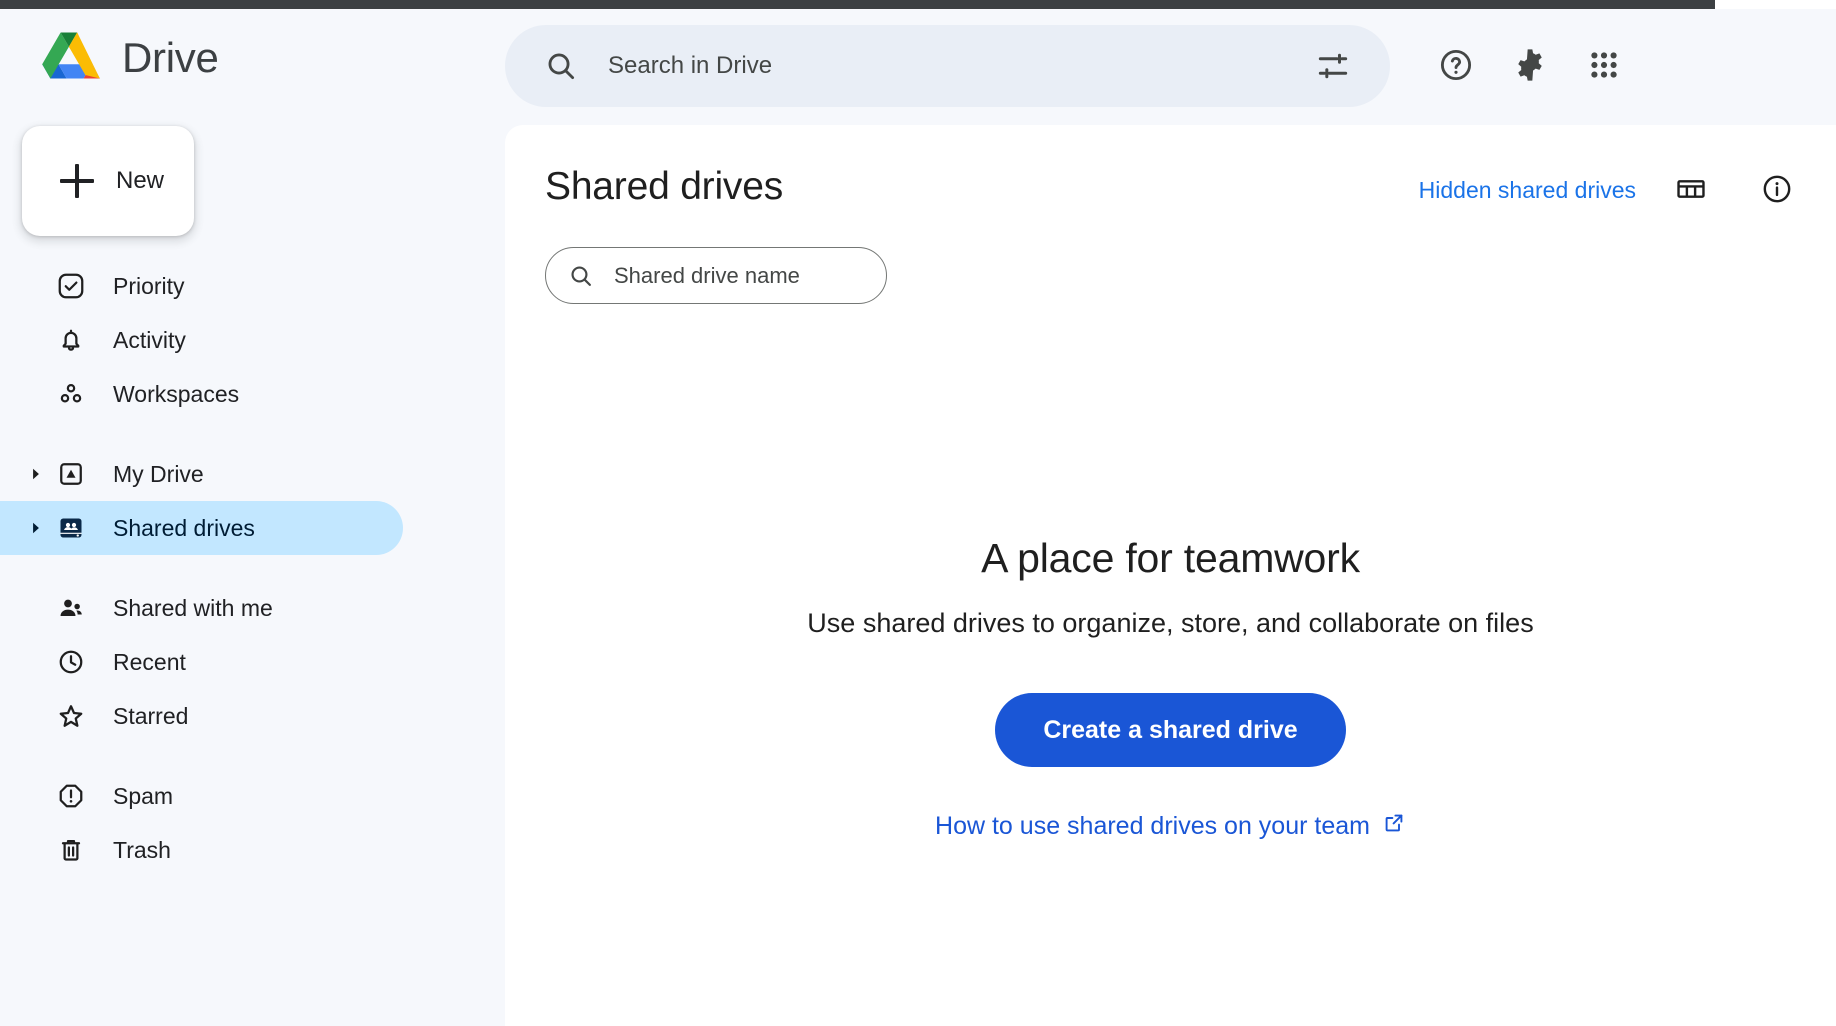 Image resolution: width=1836 pixels, height=1026 pixels. I want to click on sidebar-item-label: My Drive, so click(158, 473).